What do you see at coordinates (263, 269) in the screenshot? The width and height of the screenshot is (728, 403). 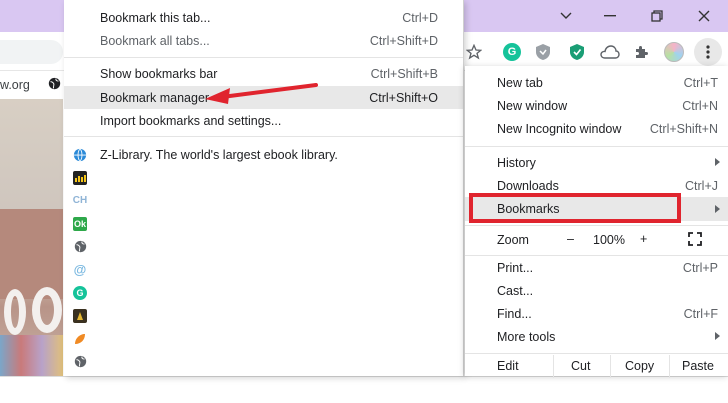 I see `bookmark-item: @` at bounding box center [263, 269].